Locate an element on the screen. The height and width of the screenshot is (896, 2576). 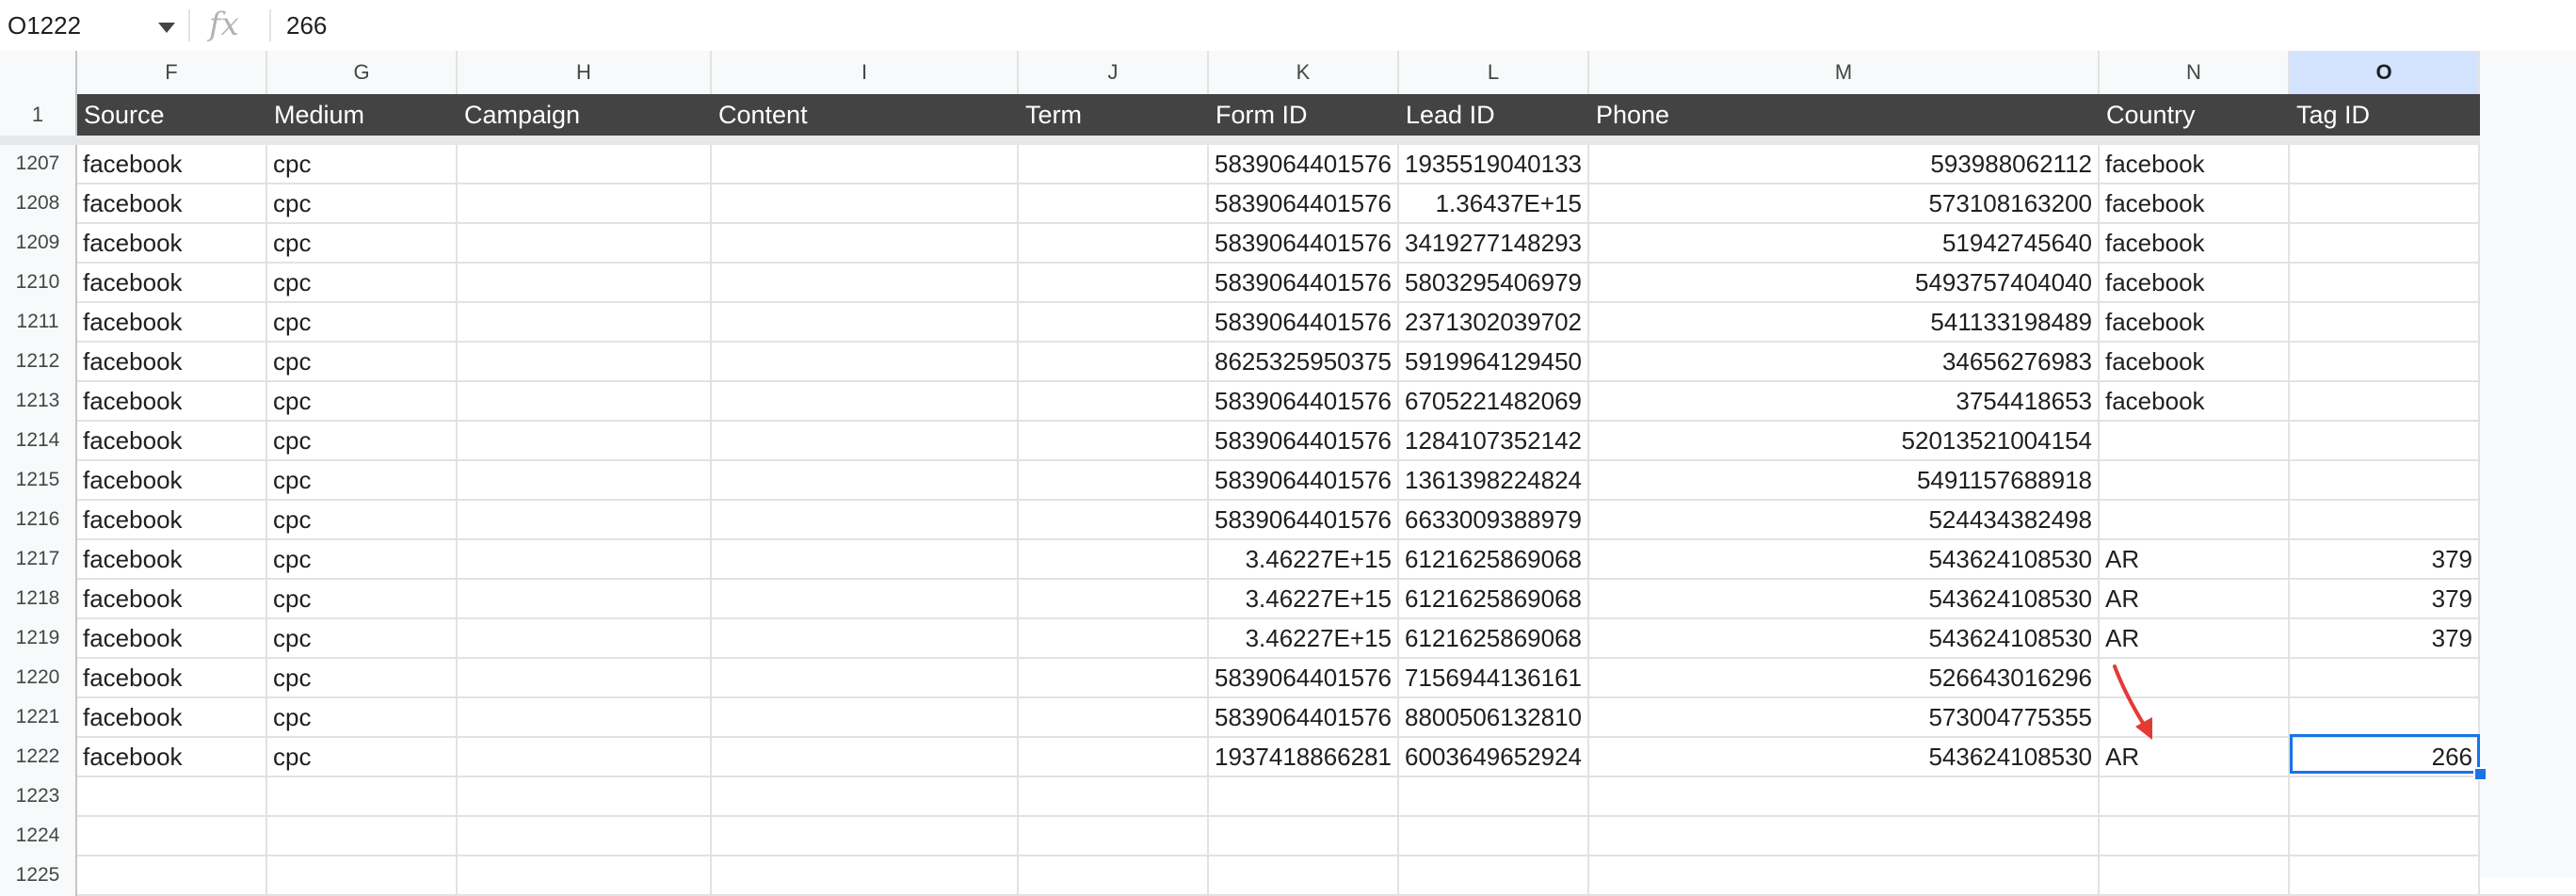
row-number: 1222 is located at coordinates (38, 757).